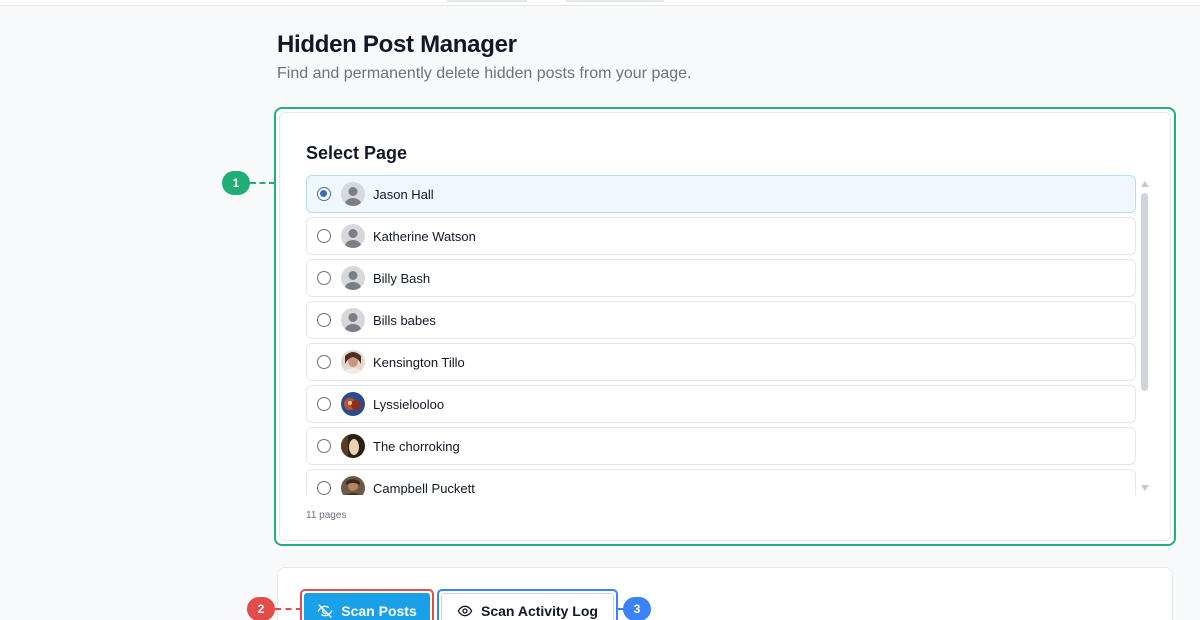 This screenshot has width=1200, height=620. Describe the element at coordinates (397, 44) in the screenshot. I see `page-title: Hidden Post Manager` at that location.